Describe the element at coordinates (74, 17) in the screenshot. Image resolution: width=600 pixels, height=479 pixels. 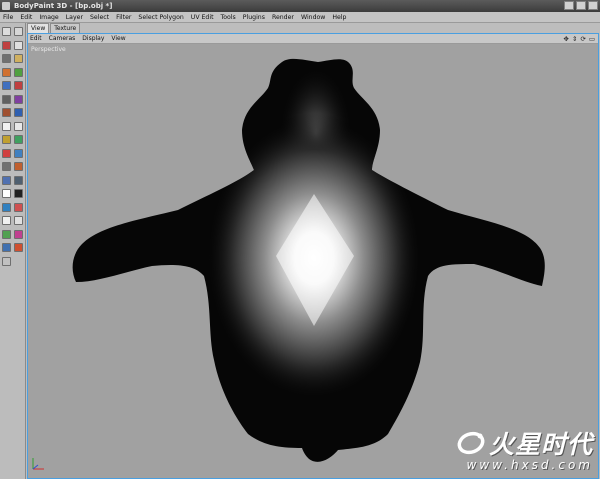
I see `menu-layer: Layer` at that location.